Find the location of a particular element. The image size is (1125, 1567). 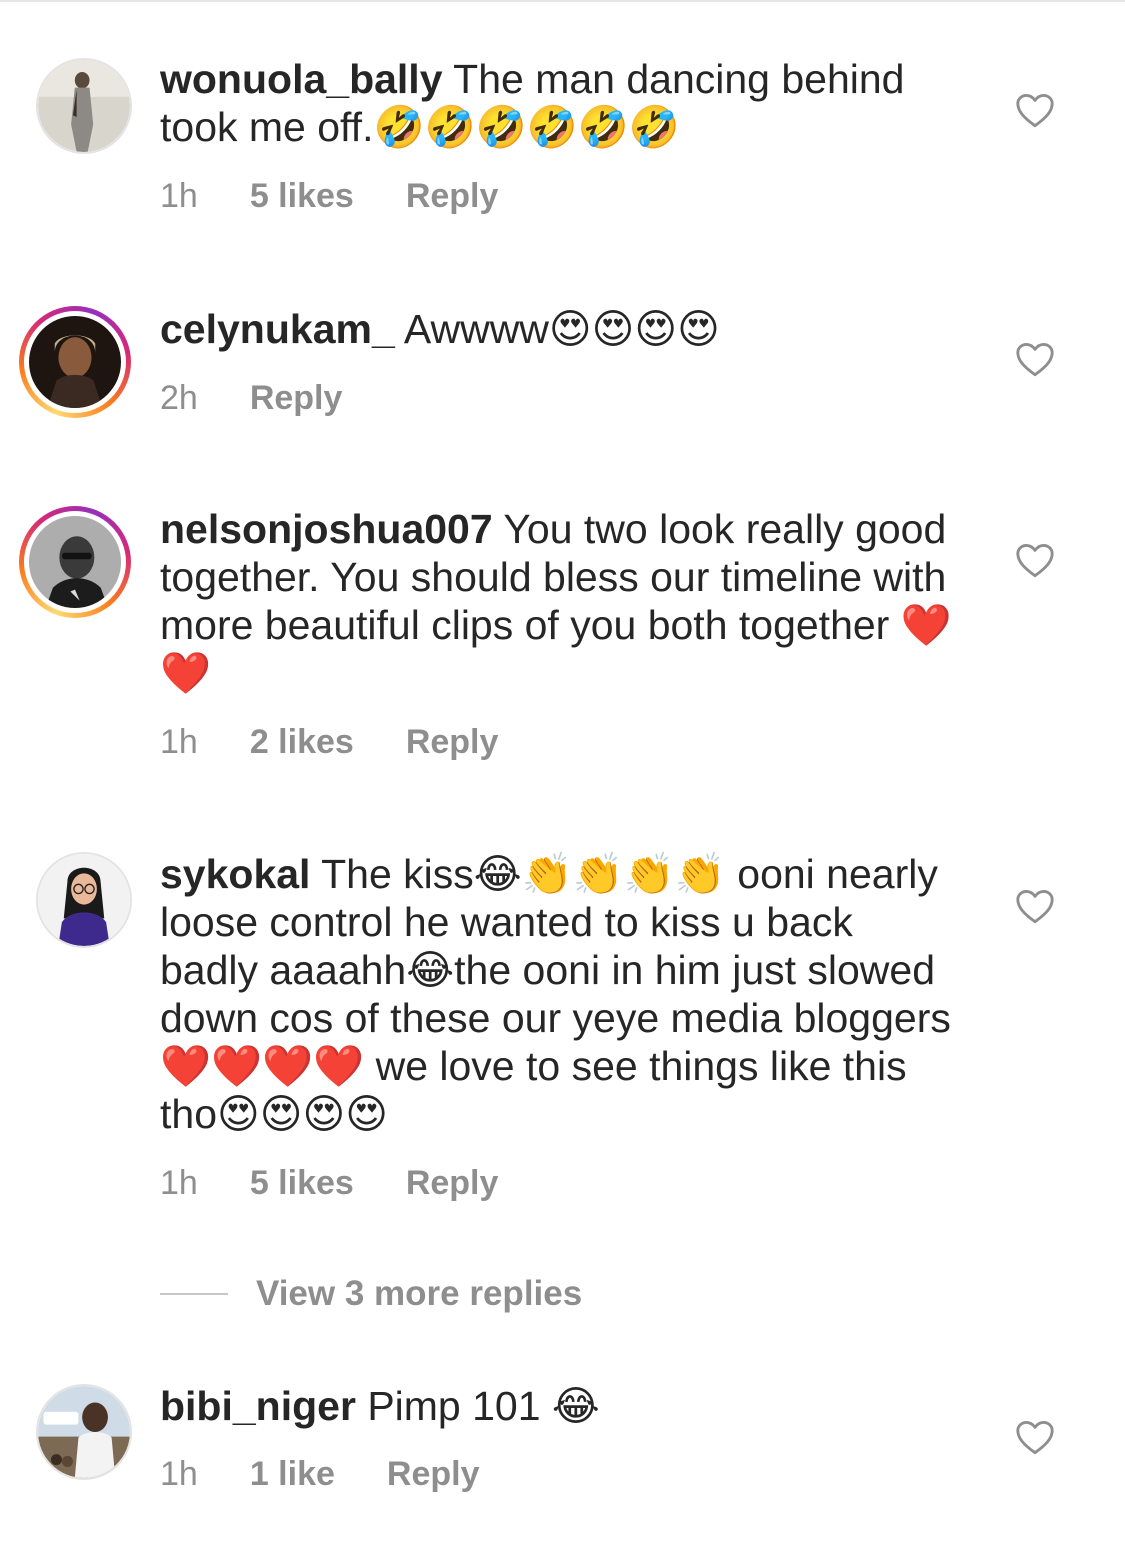

comment-body: Awwww is located at coordinates (471, 329).